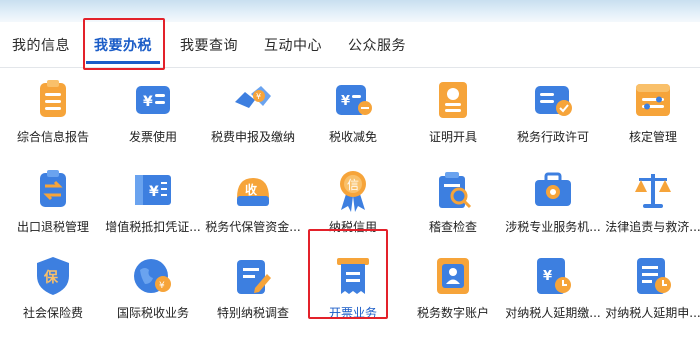 This screenshot has height=338, width=700. I want to click on service-item-label: 稽查检查, so click(452, 227).